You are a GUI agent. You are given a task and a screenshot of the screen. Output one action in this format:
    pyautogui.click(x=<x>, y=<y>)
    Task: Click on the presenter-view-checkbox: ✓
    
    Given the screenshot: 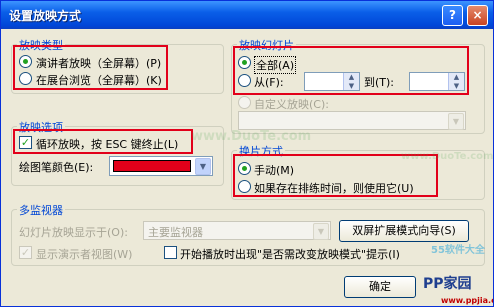 What is the action you would take?
    pyautogui.click(x=25, y=252)
    